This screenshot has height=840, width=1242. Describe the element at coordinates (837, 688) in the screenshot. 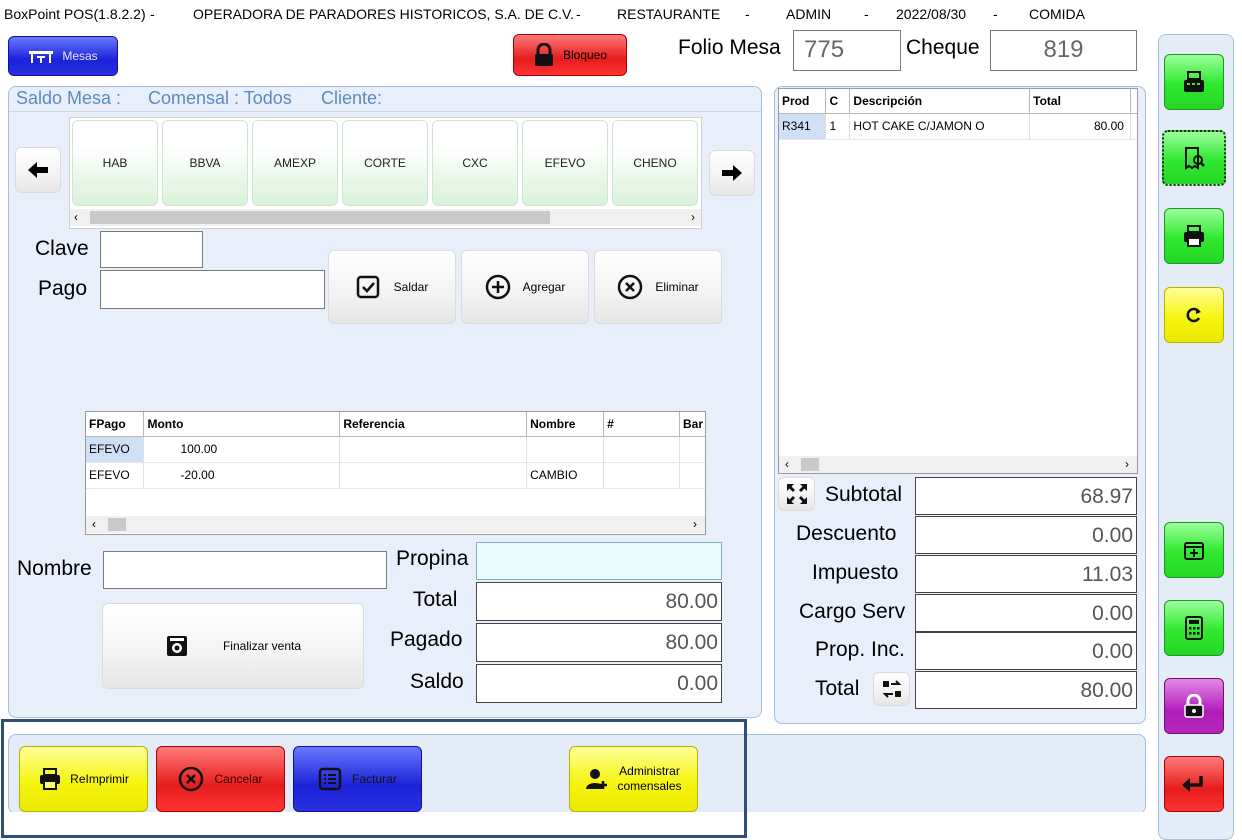

I see `grand-total-label: Total` at that location.